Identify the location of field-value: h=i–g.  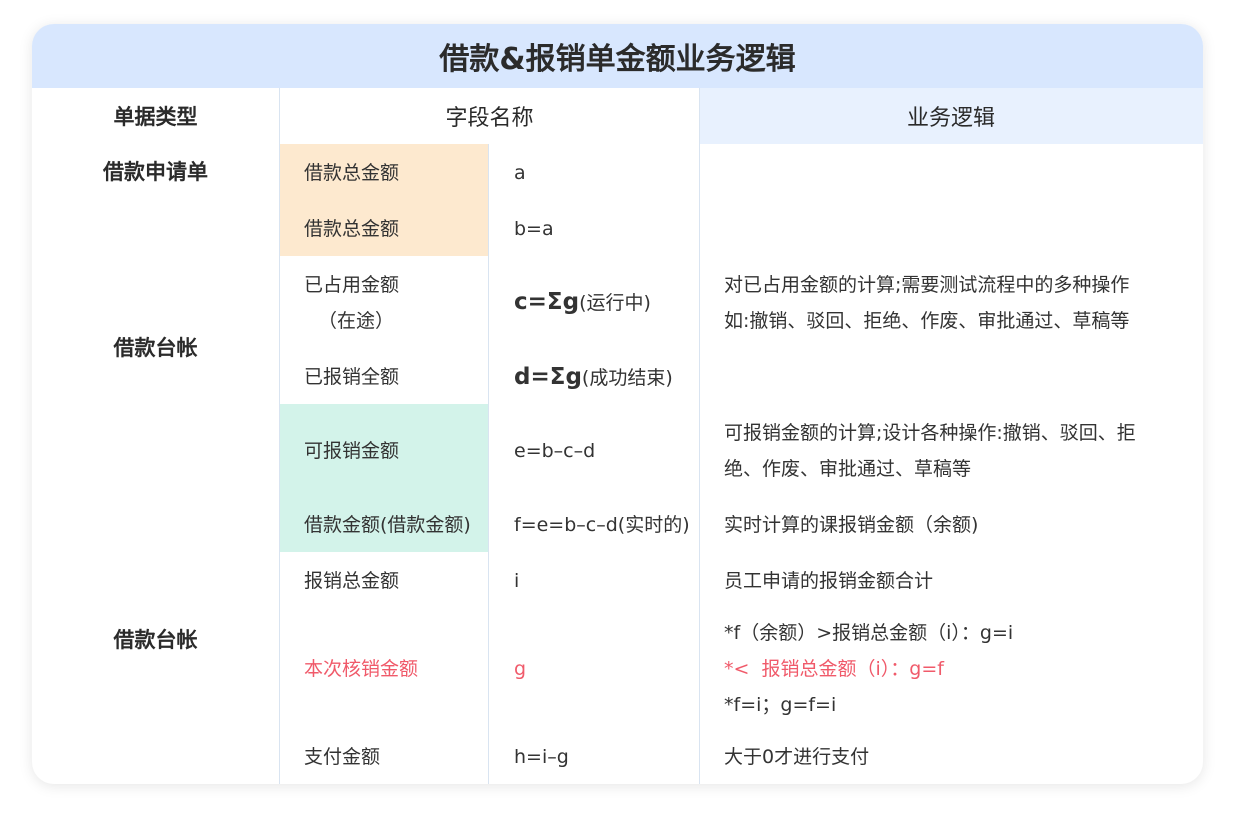
(541, 757).